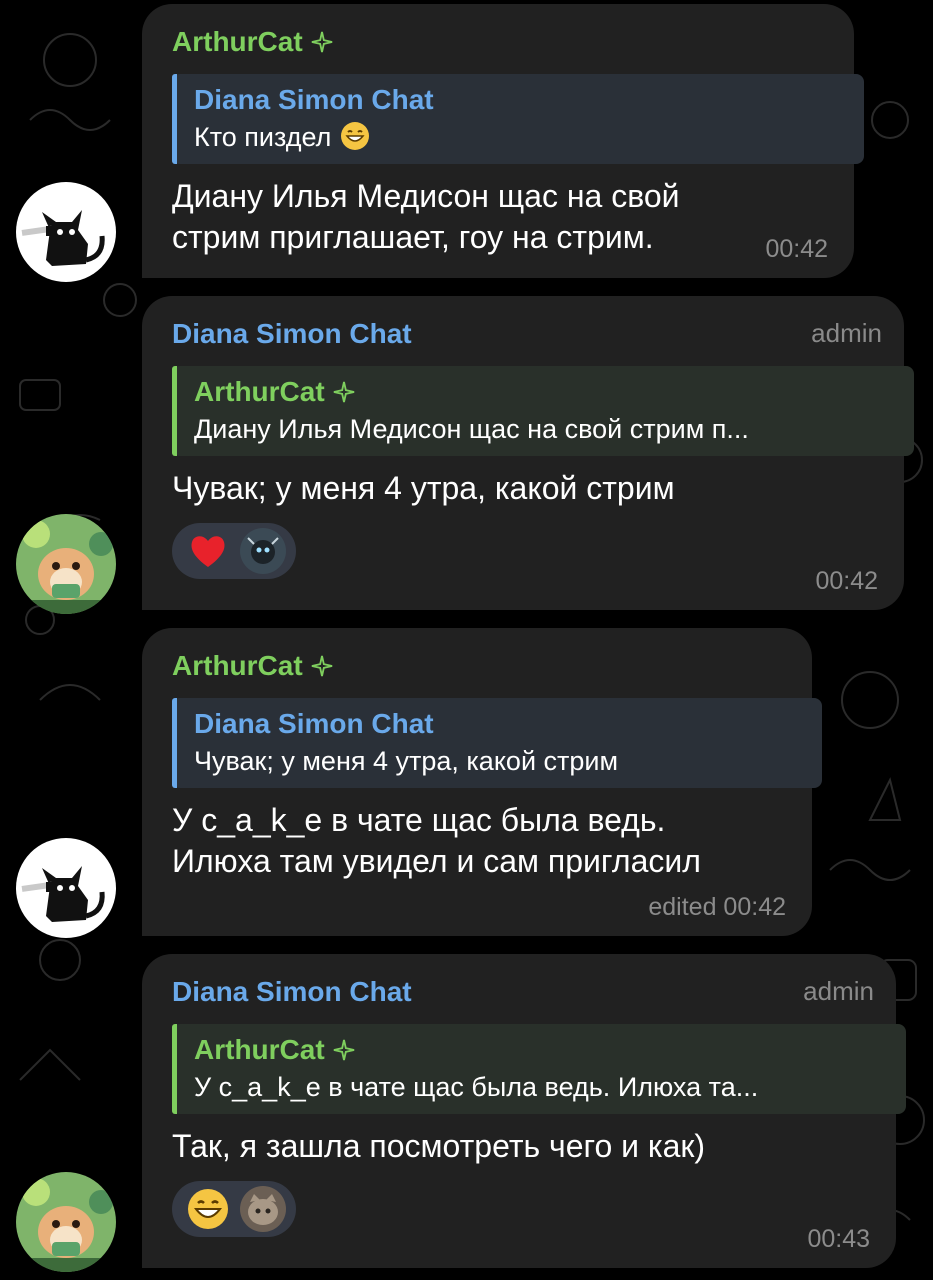 The height and width of the screenshot is (1280, 933). What do you see at coordinates (208, 551) in the screenshot?
I see `heart-reaction-icon` at bounding box center [208, 551].